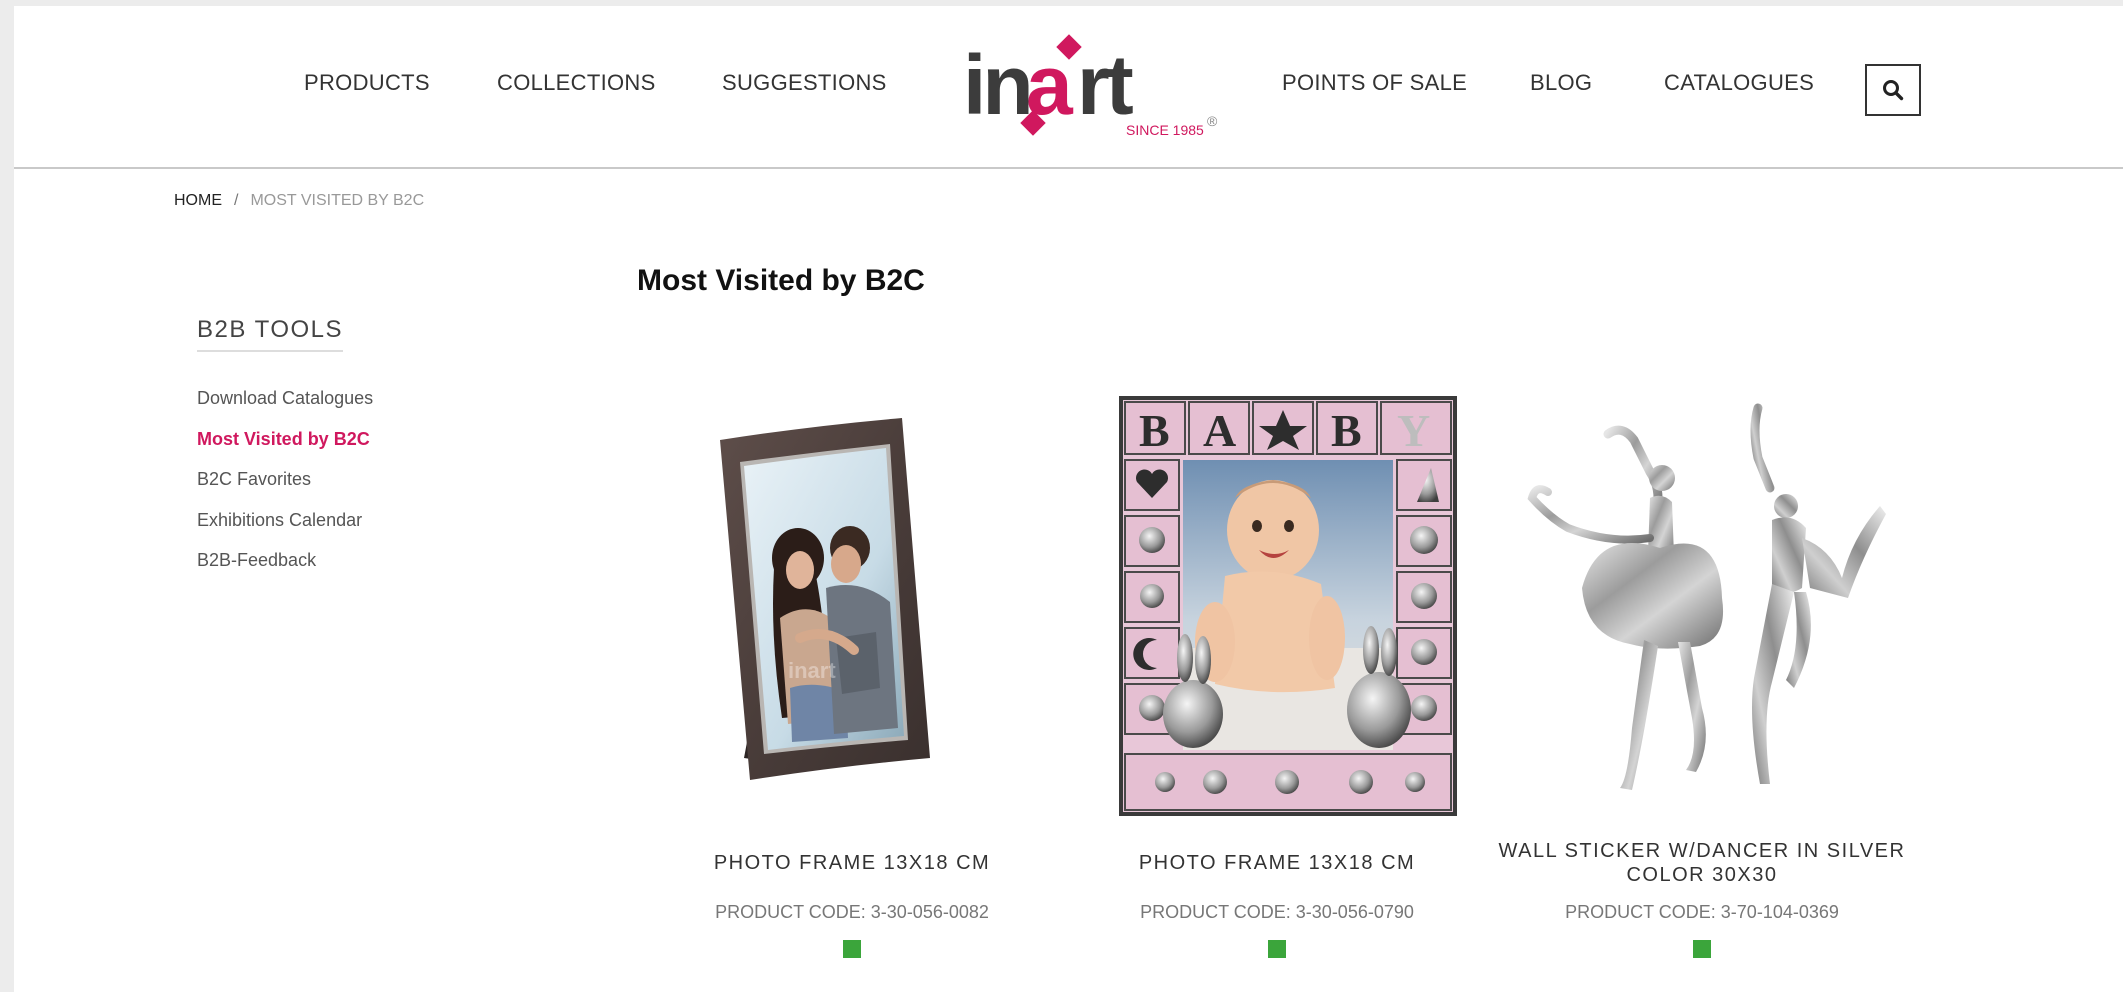  What do you see at coordinates (804, 83) in the screenshot?
I see `nav-suggestions: SUGGESTIONS` at bounding box center [804, 83].